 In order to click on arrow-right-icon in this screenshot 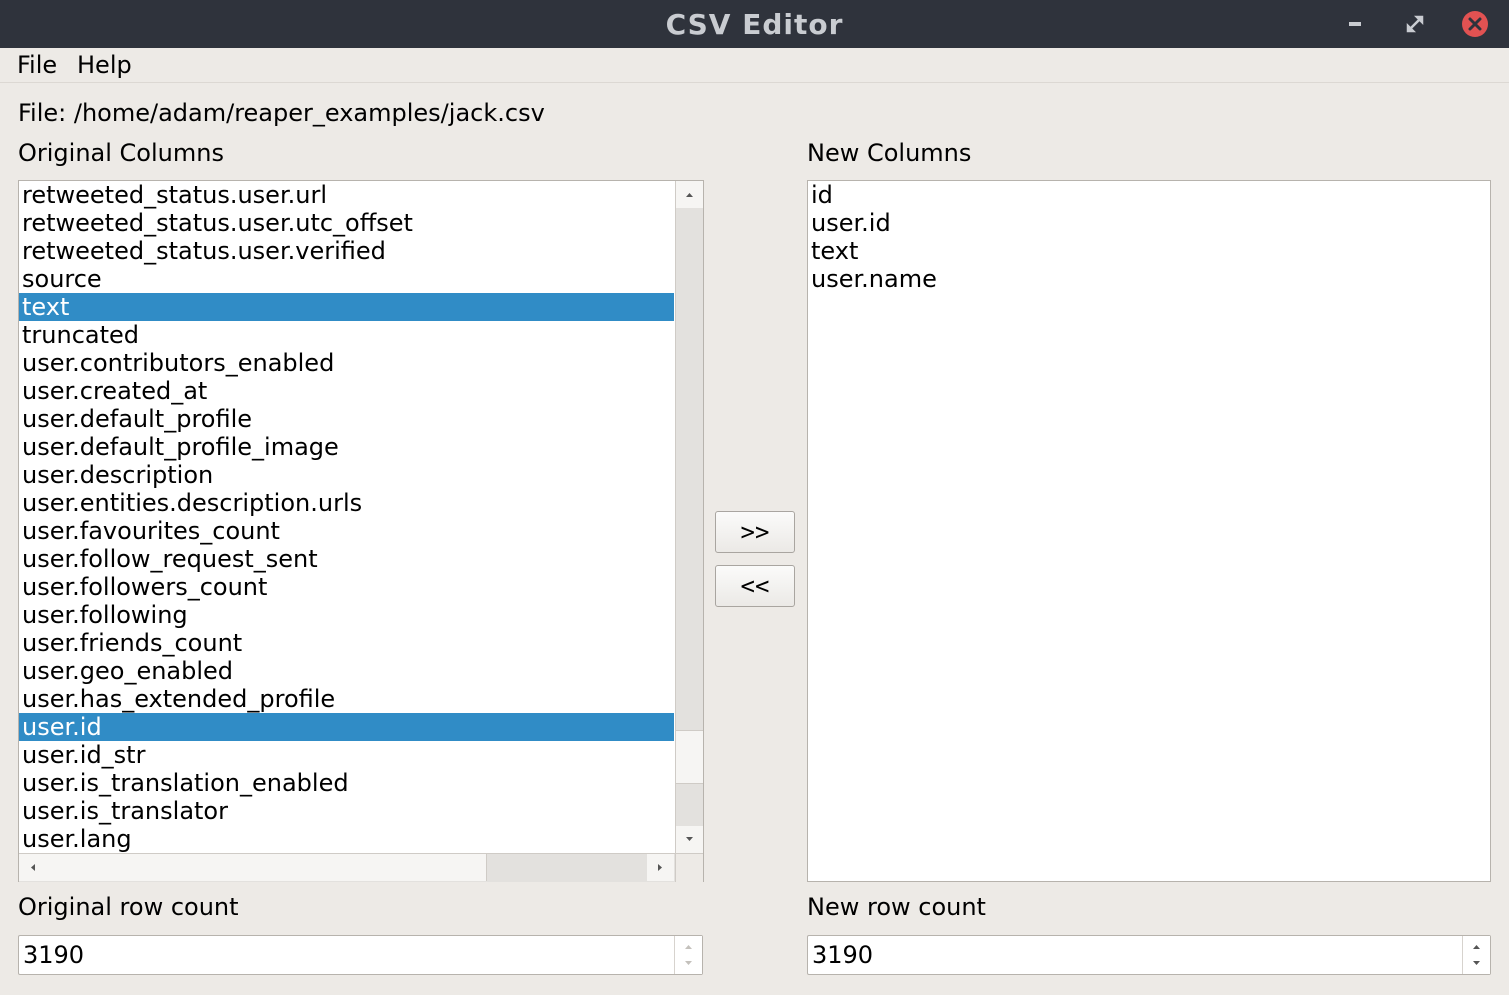, I will do `click(660, 867)`.